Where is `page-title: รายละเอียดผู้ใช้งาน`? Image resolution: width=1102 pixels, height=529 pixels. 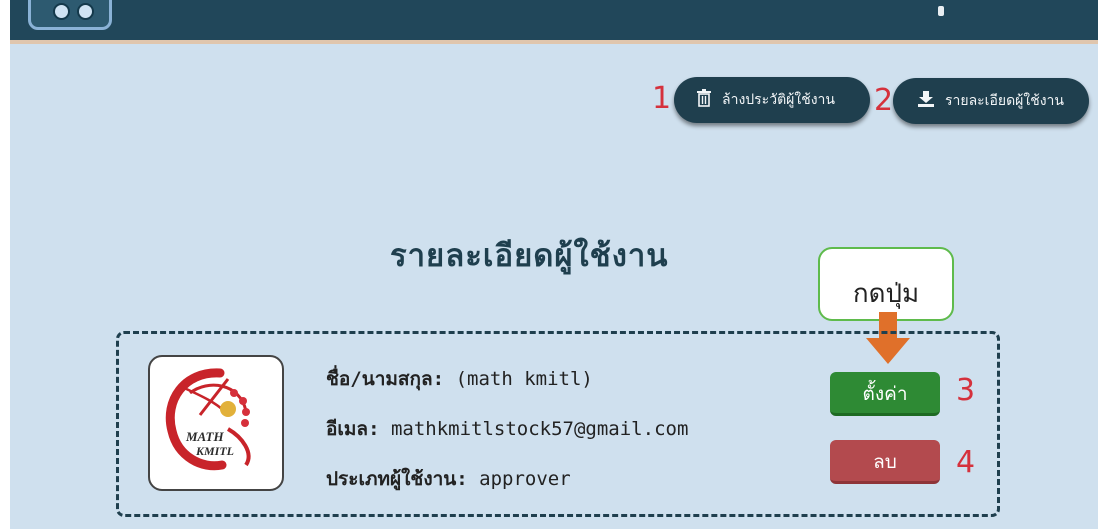 page-title: รายละเอียดผู้ใช้งาน is located at coordinates (529, 256).